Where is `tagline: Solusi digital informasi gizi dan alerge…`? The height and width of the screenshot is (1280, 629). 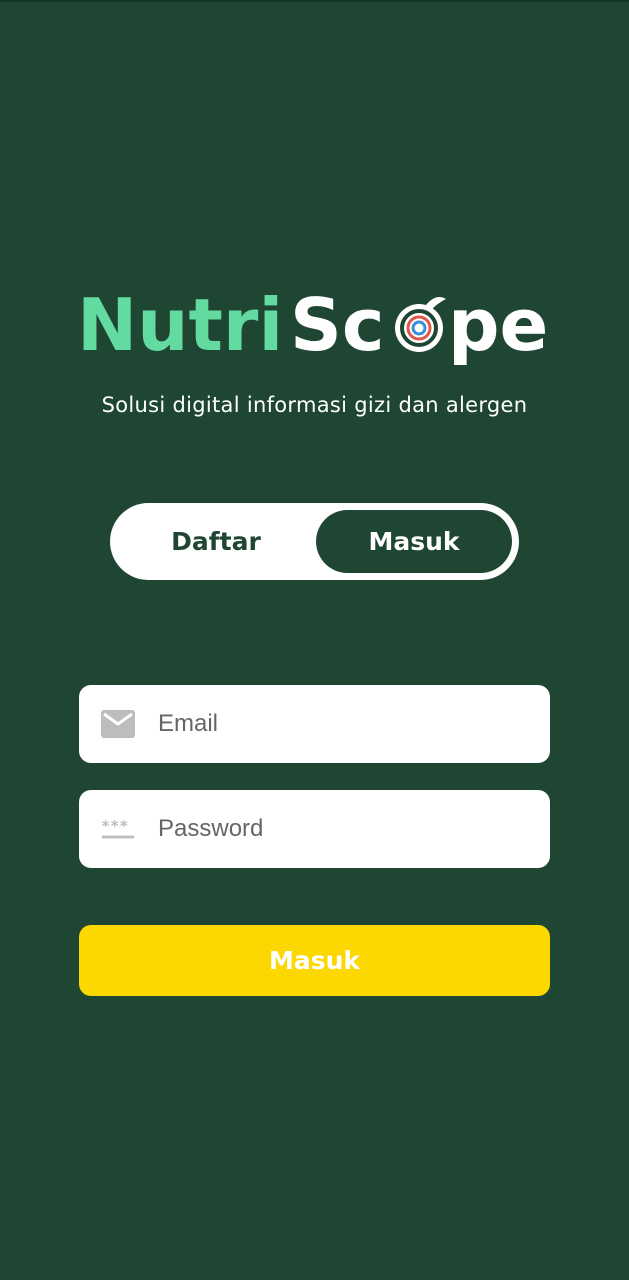
tagline: Solusi digital informasi gizi dan alerge… is located at coordinates (314, 405).